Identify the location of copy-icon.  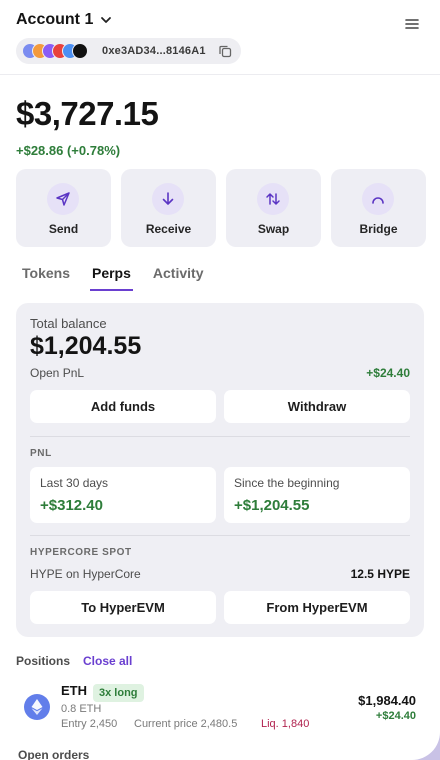
(225, 51).